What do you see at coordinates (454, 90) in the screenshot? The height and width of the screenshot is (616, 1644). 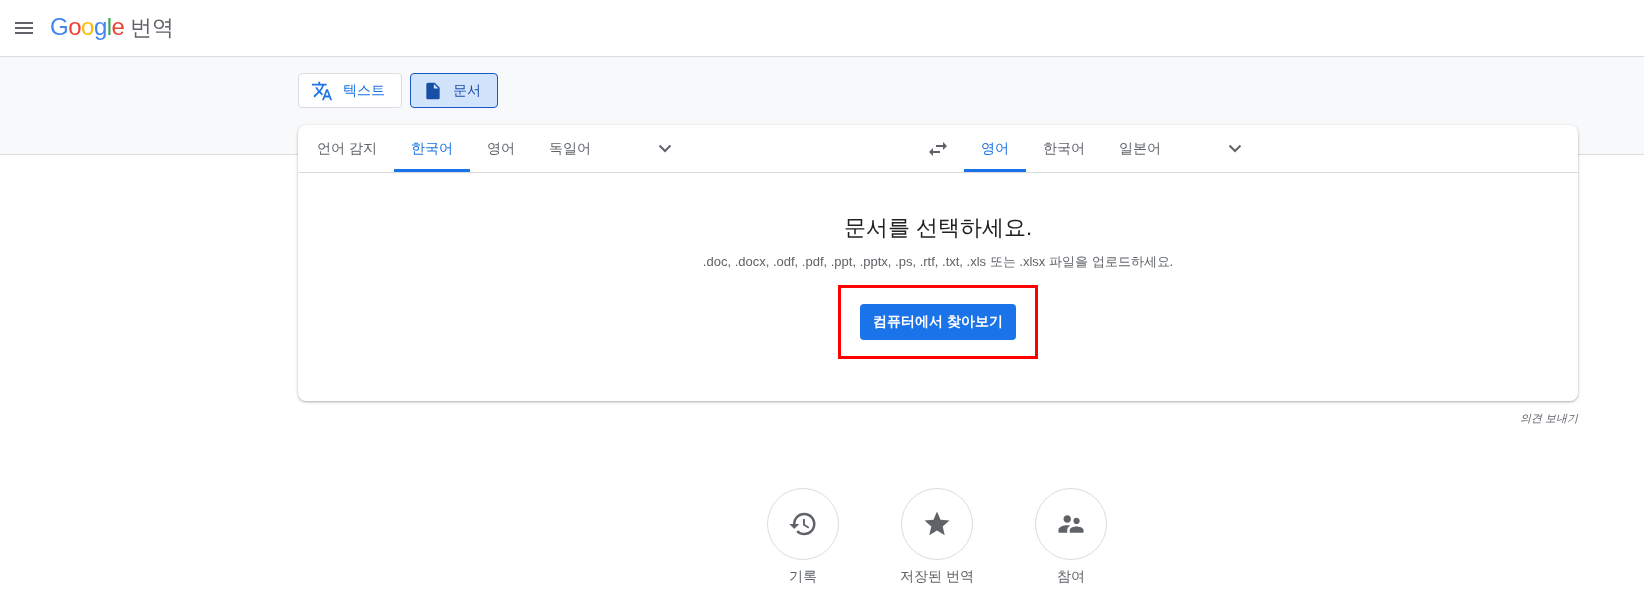 I see `mode-tab: 문서` at bounding box center [454, 90].